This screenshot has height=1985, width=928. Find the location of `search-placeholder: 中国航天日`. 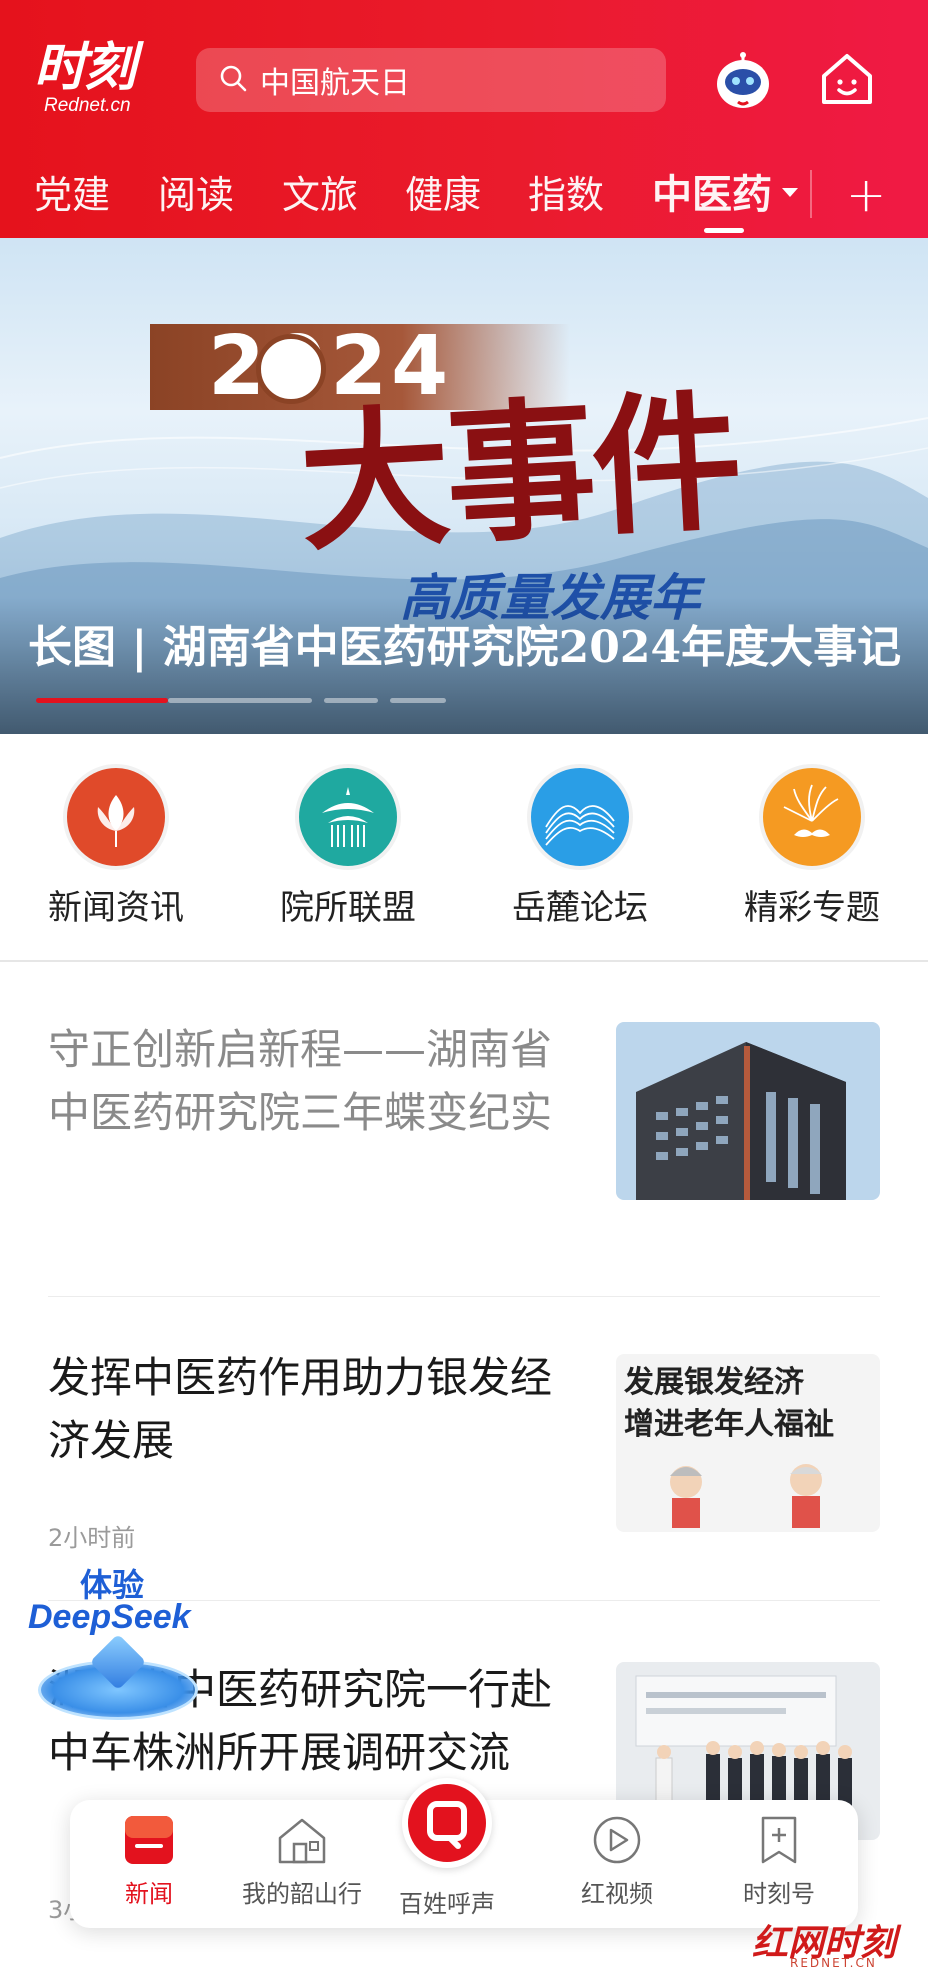

search-placeholder: 中国航天日 is located at coordinates (335, 83).